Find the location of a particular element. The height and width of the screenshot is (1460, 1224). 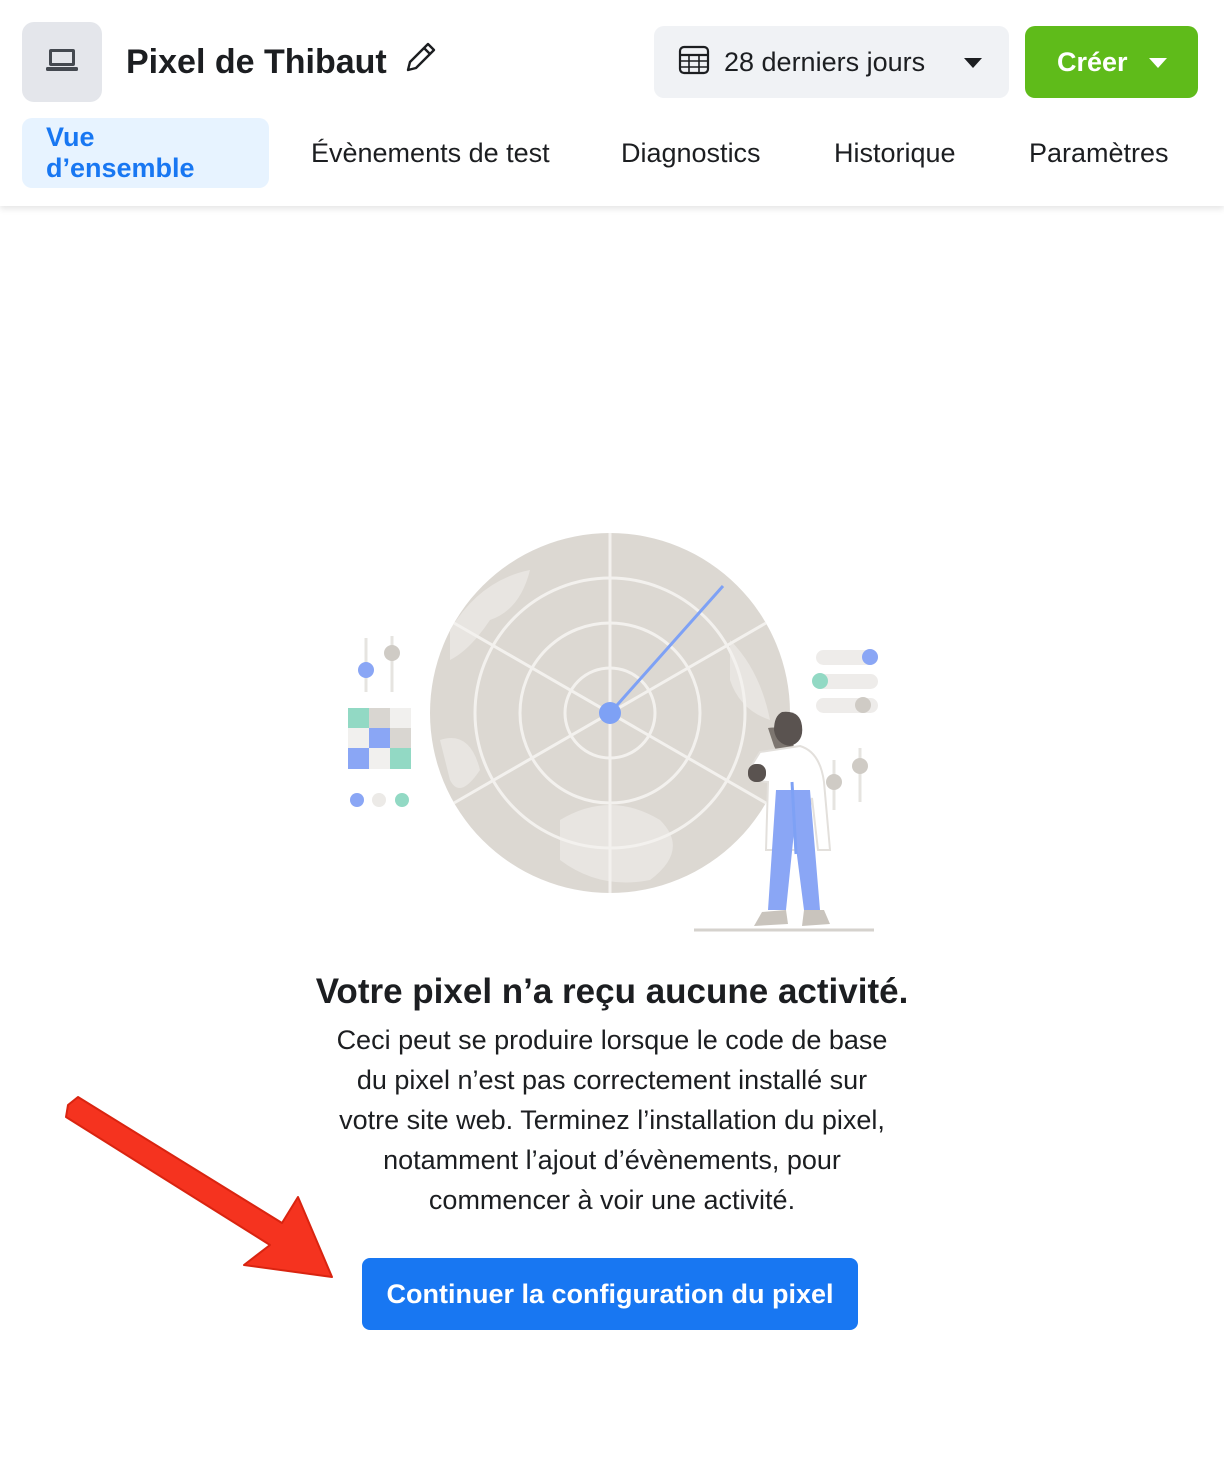

tab-test-events: Évènements de test is located at coordinates (430, 153).